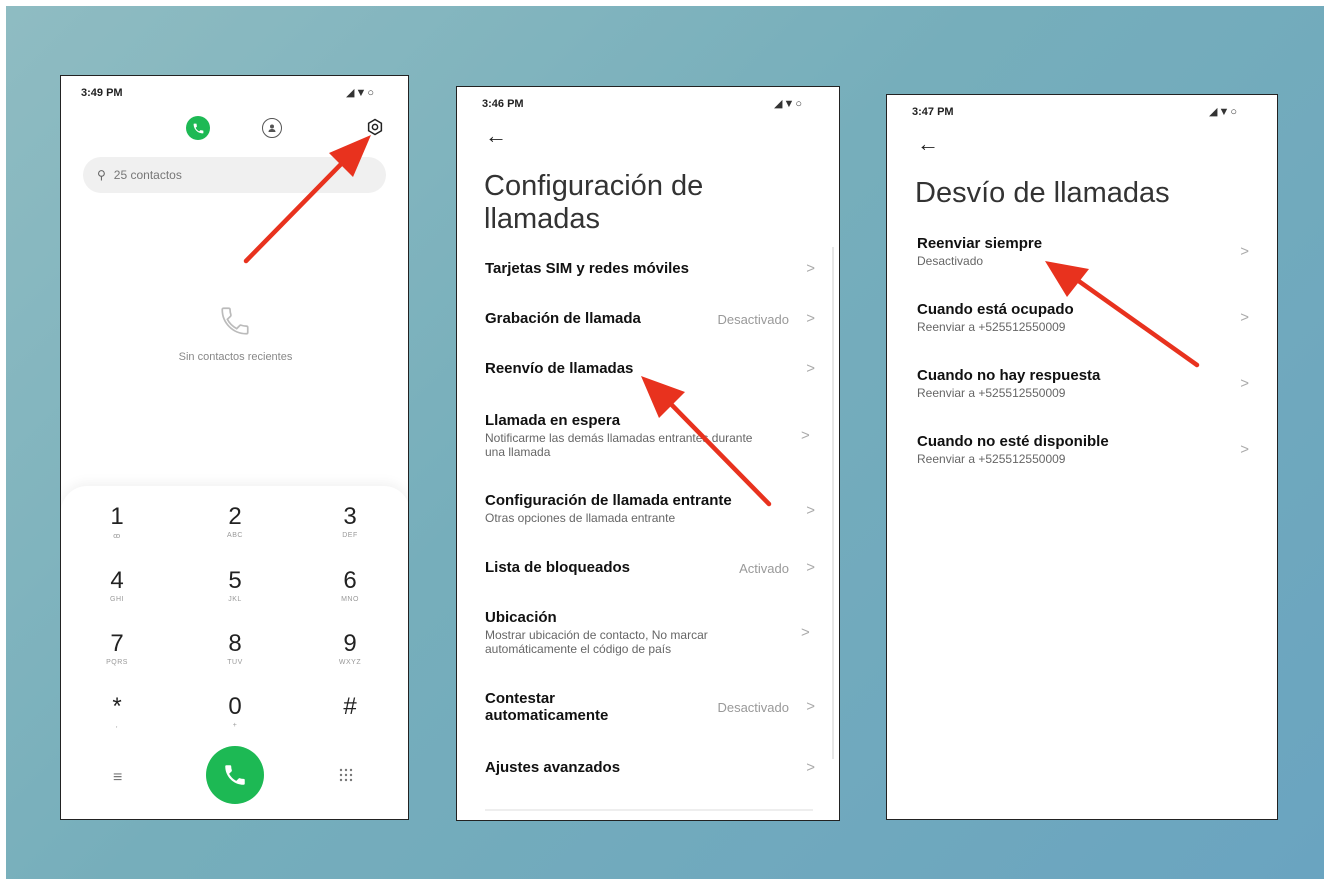  What do you see at coordinates (350, 586) in the screenshot?
I see `dial-key-6: 6 MNO` at bounding box center [350, 586].